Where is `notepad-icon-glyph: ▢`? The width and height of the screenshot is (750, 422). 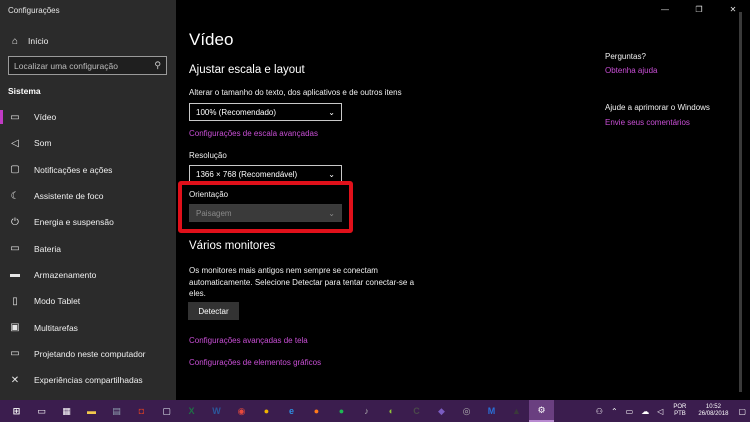
notepad-icon-glyph: ▢ is located at coordinates (166, 410).